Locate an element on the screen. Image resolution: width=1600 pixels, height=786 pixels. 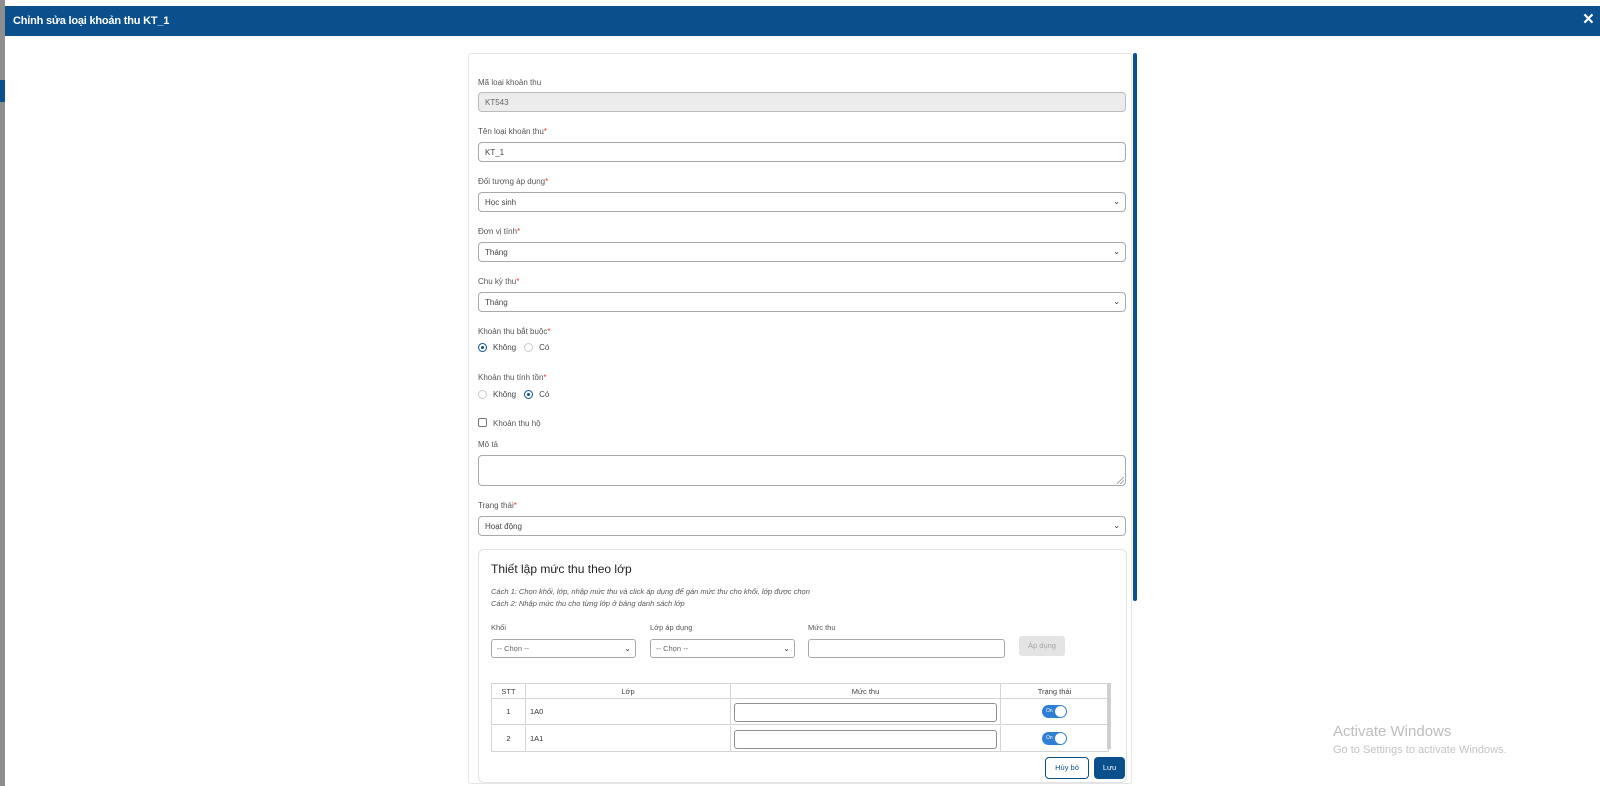
don-vi-label: Đơn vị tính* is located at coordinates (499, 231).